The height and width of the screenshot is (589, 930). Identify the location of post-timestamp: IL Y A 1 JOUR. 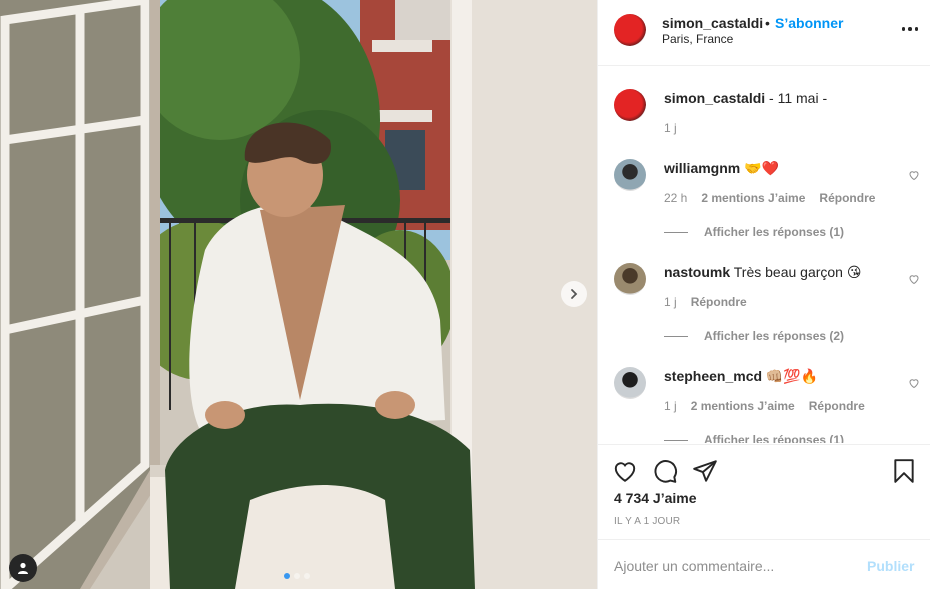
(647, 521).